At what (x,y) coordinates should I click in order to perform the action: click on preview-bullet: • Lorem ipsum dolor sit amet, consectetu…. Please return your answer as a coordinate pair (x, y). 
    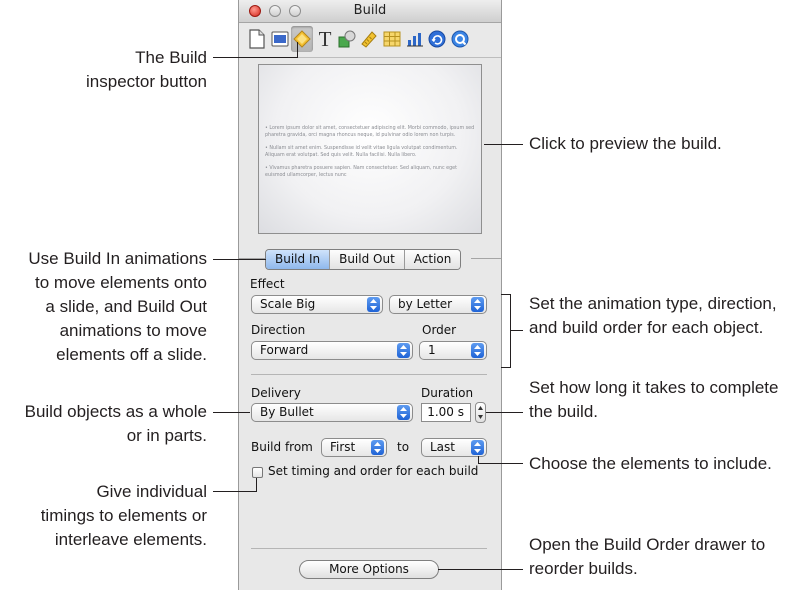
    Looking at the image, I should click on (370, 132).